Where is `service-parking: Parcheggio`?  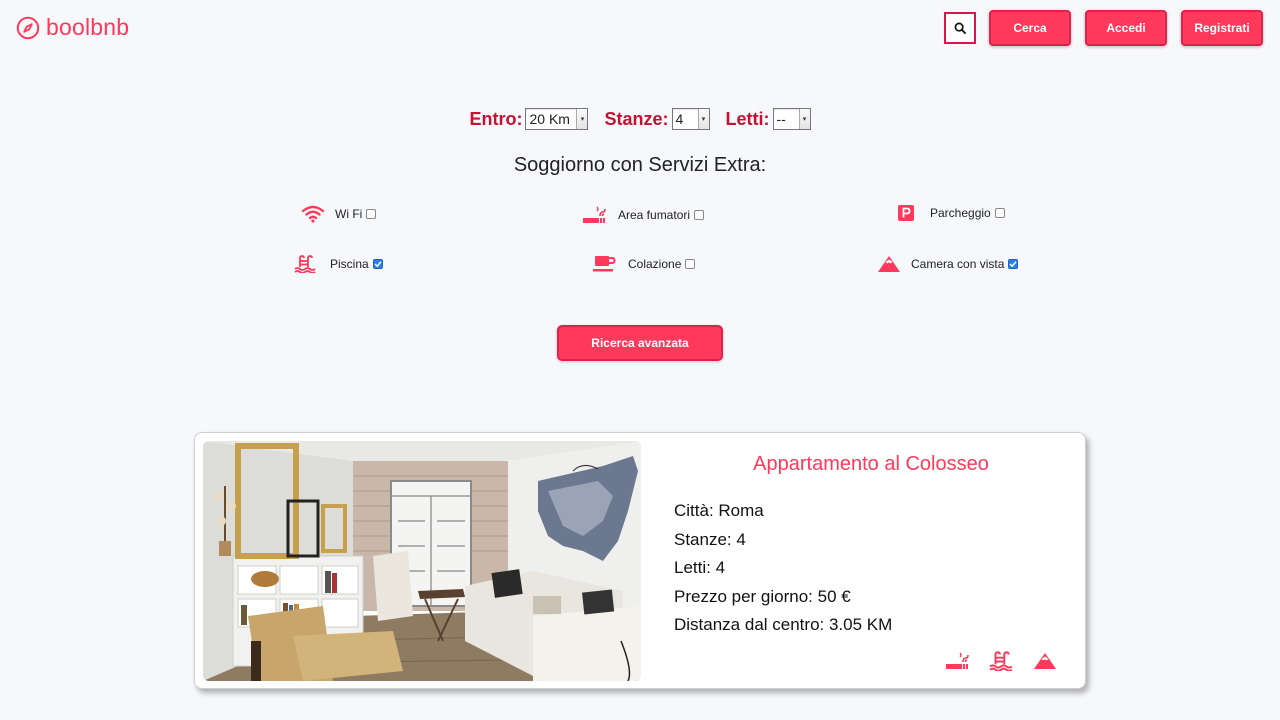
service-parking: Parcheggio is located at coordinates (951, 213).